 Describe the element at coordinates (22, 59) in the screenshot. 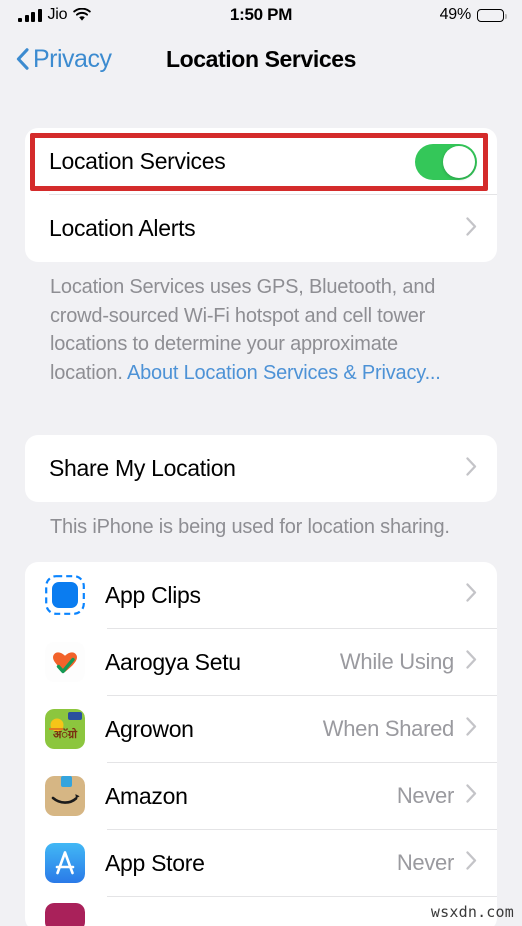

I see `chevron-left-icon` at that location.